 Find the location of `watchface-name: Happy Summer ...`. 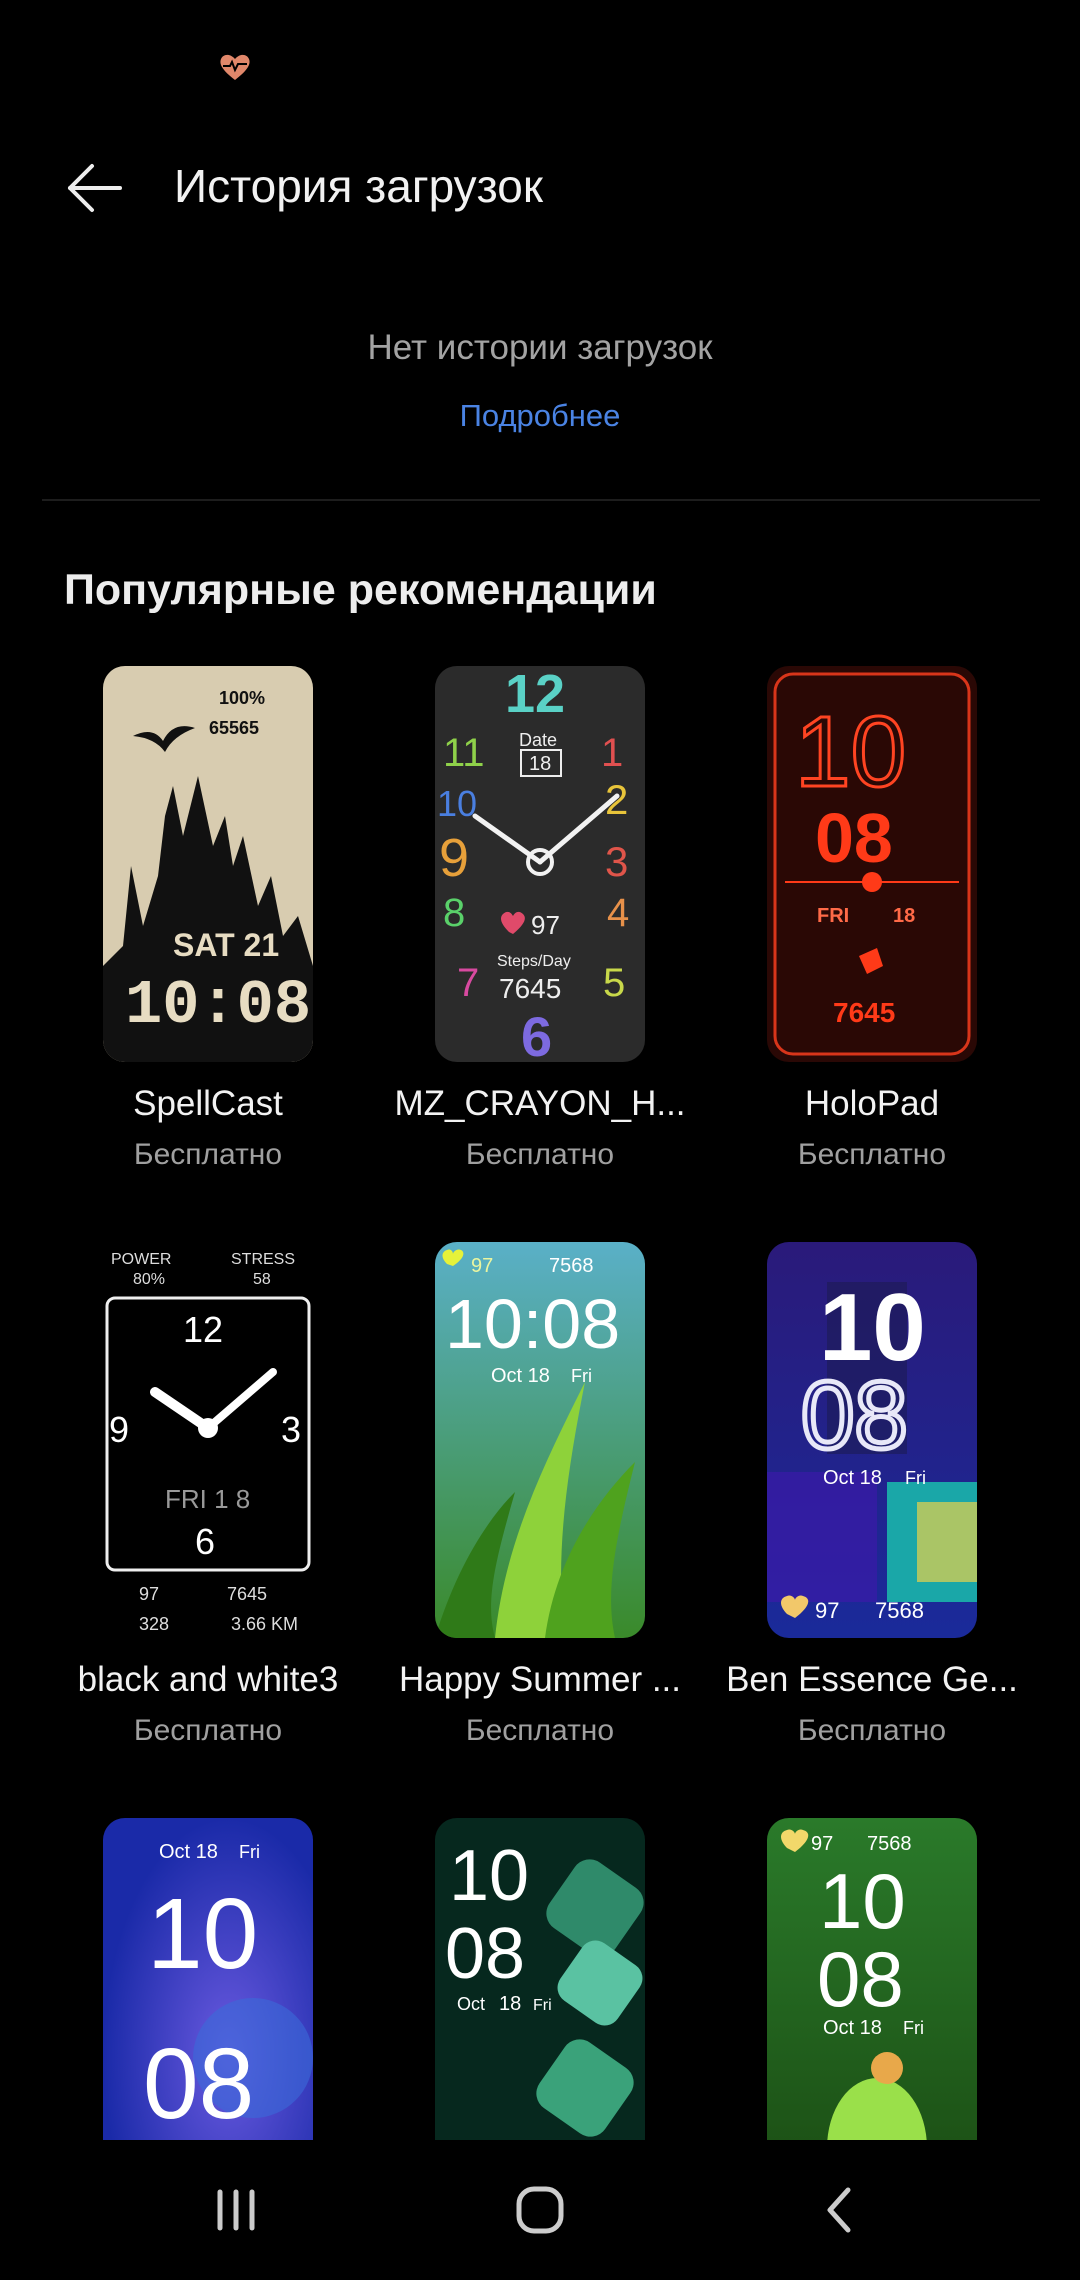

watchface-name: Happy Summer ... is located at coordinates (540, 1679).